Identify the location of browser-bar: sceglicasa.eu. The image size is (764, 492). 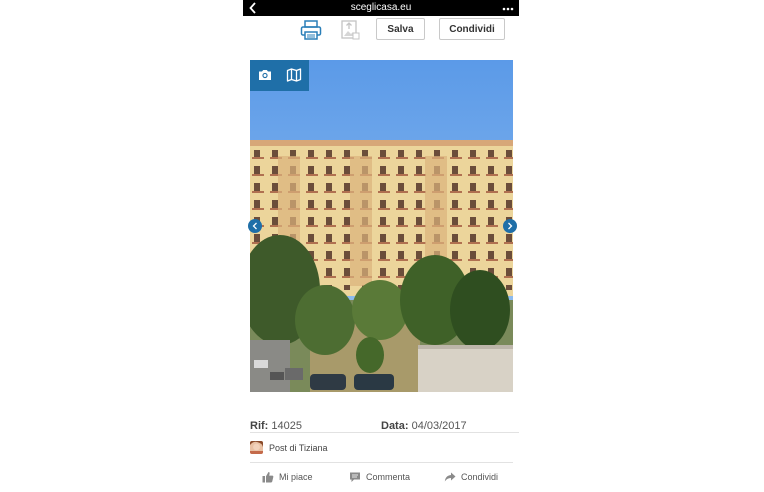
(381, 8).